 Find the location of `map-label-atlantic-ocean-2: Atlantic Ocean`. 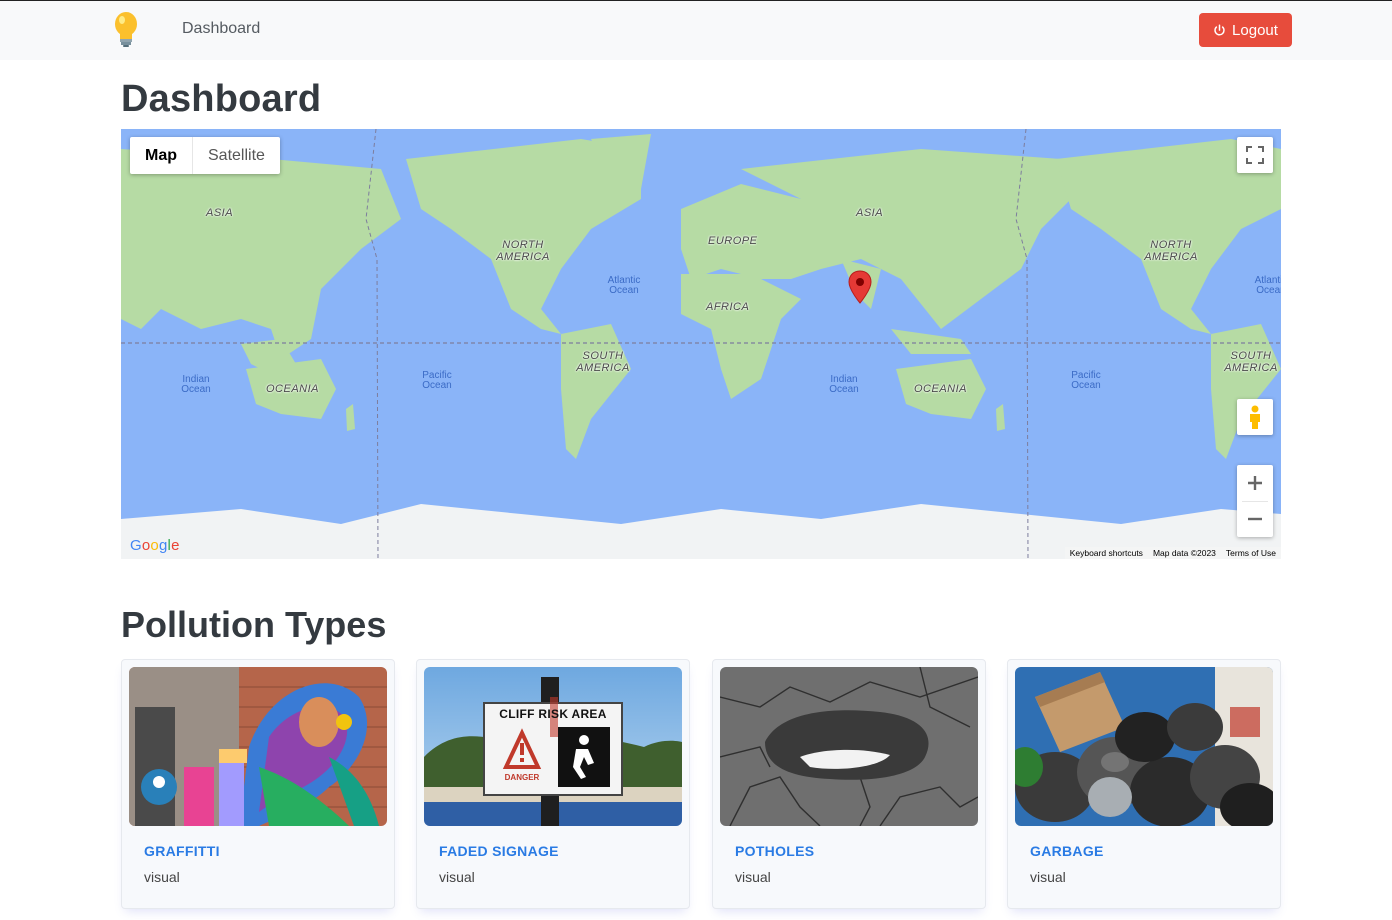

map-label-atlantic-ocean-2: Atlantic Ocean is located at coordinates (1267, 285).